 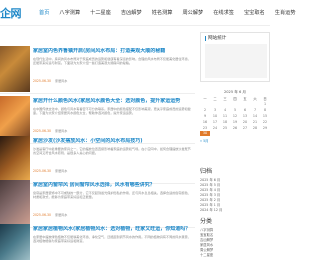 What do you see at coordinates (236, 61) in the screenshot?
I see `stats-widget-body` at bounding box center [236, 61].